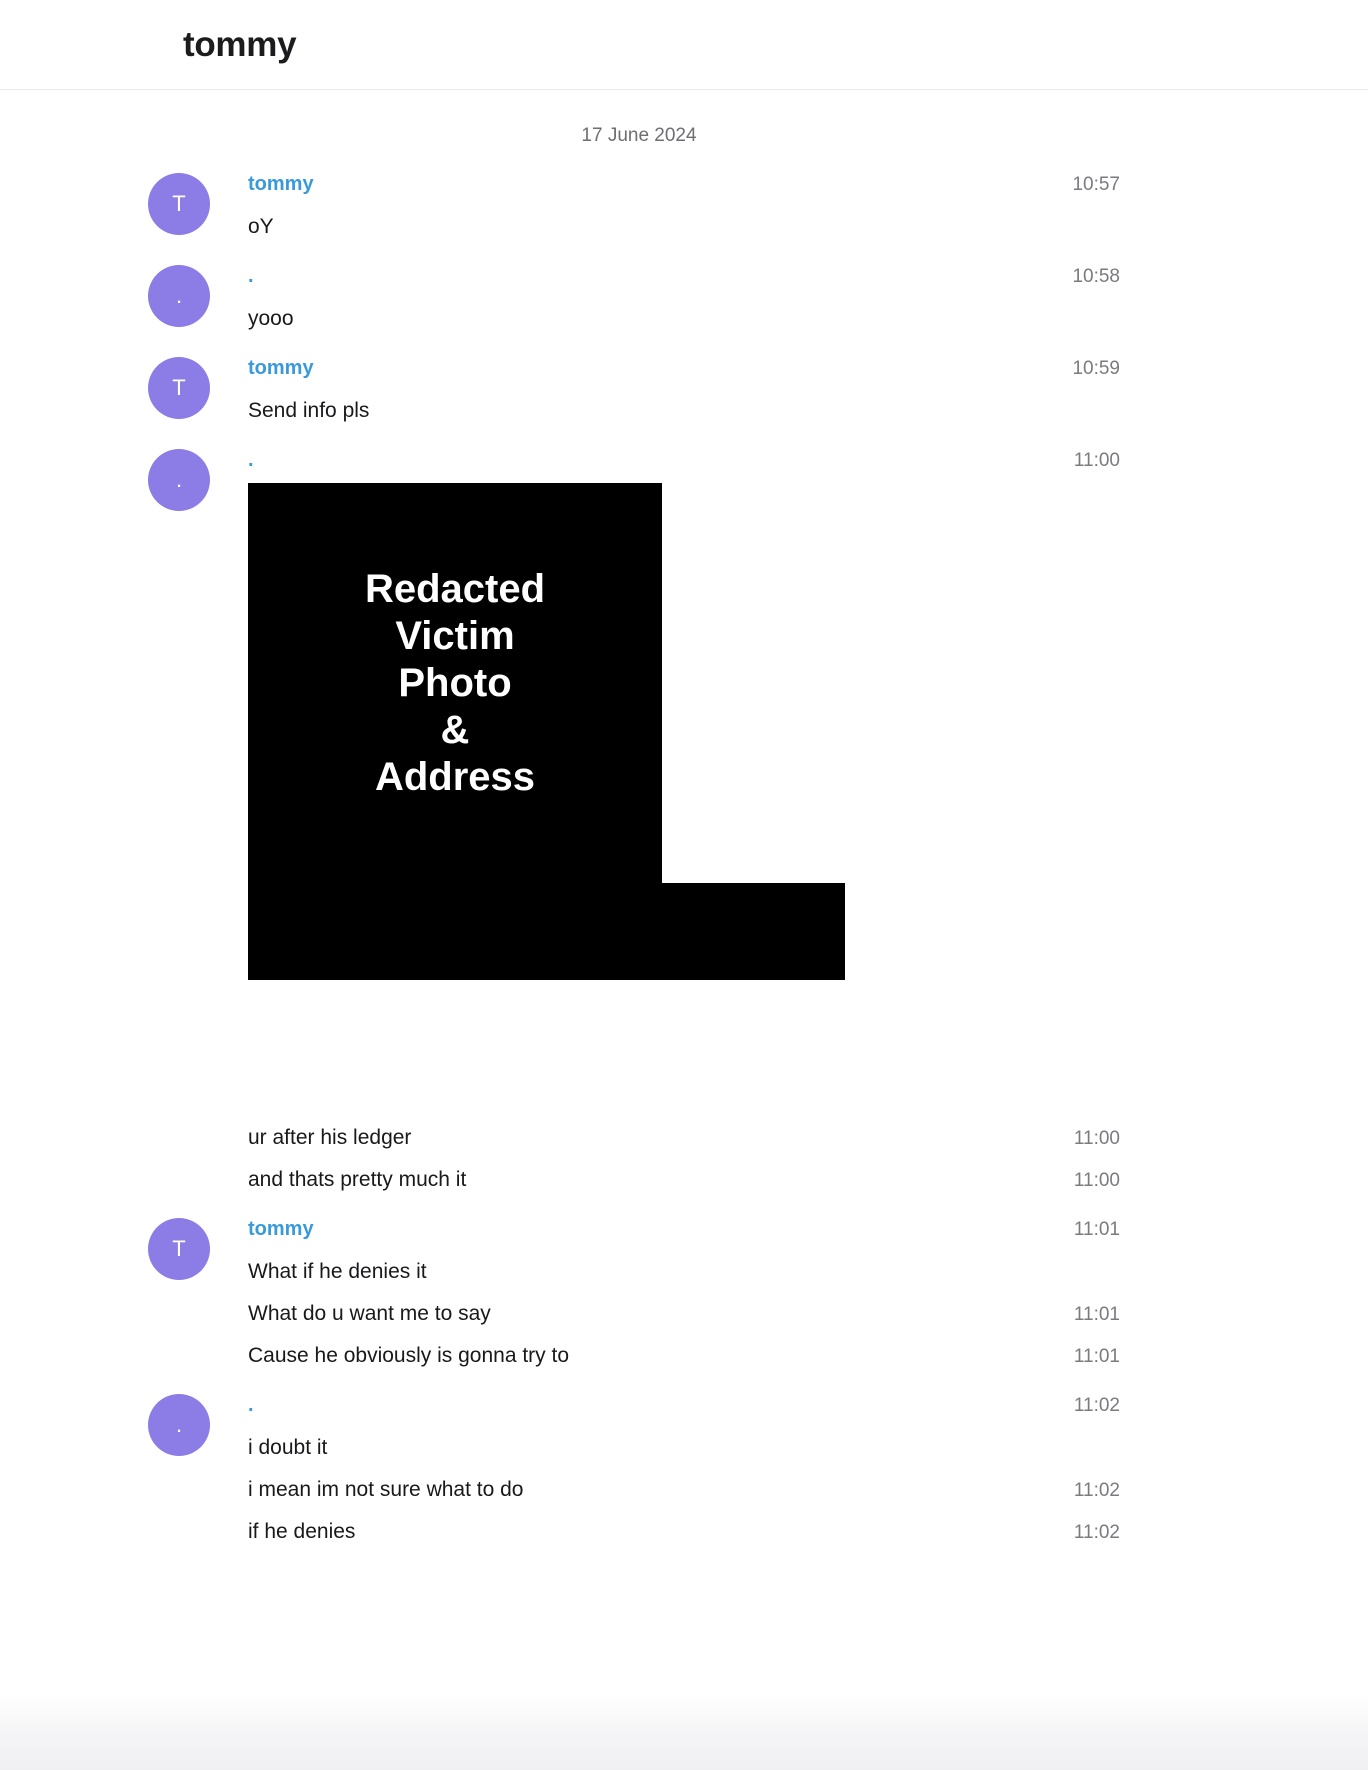 This screenshot has width=1368, height=1770. I want to click on message-text: and thats pretty much it, so click(357, 1179).